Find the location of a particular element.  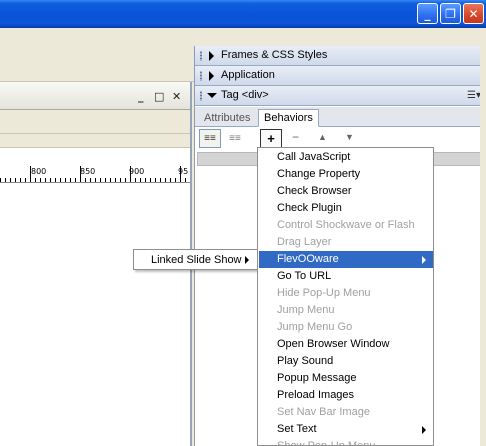

menu-item-label: Set Text is located at coordinates (297, 429).